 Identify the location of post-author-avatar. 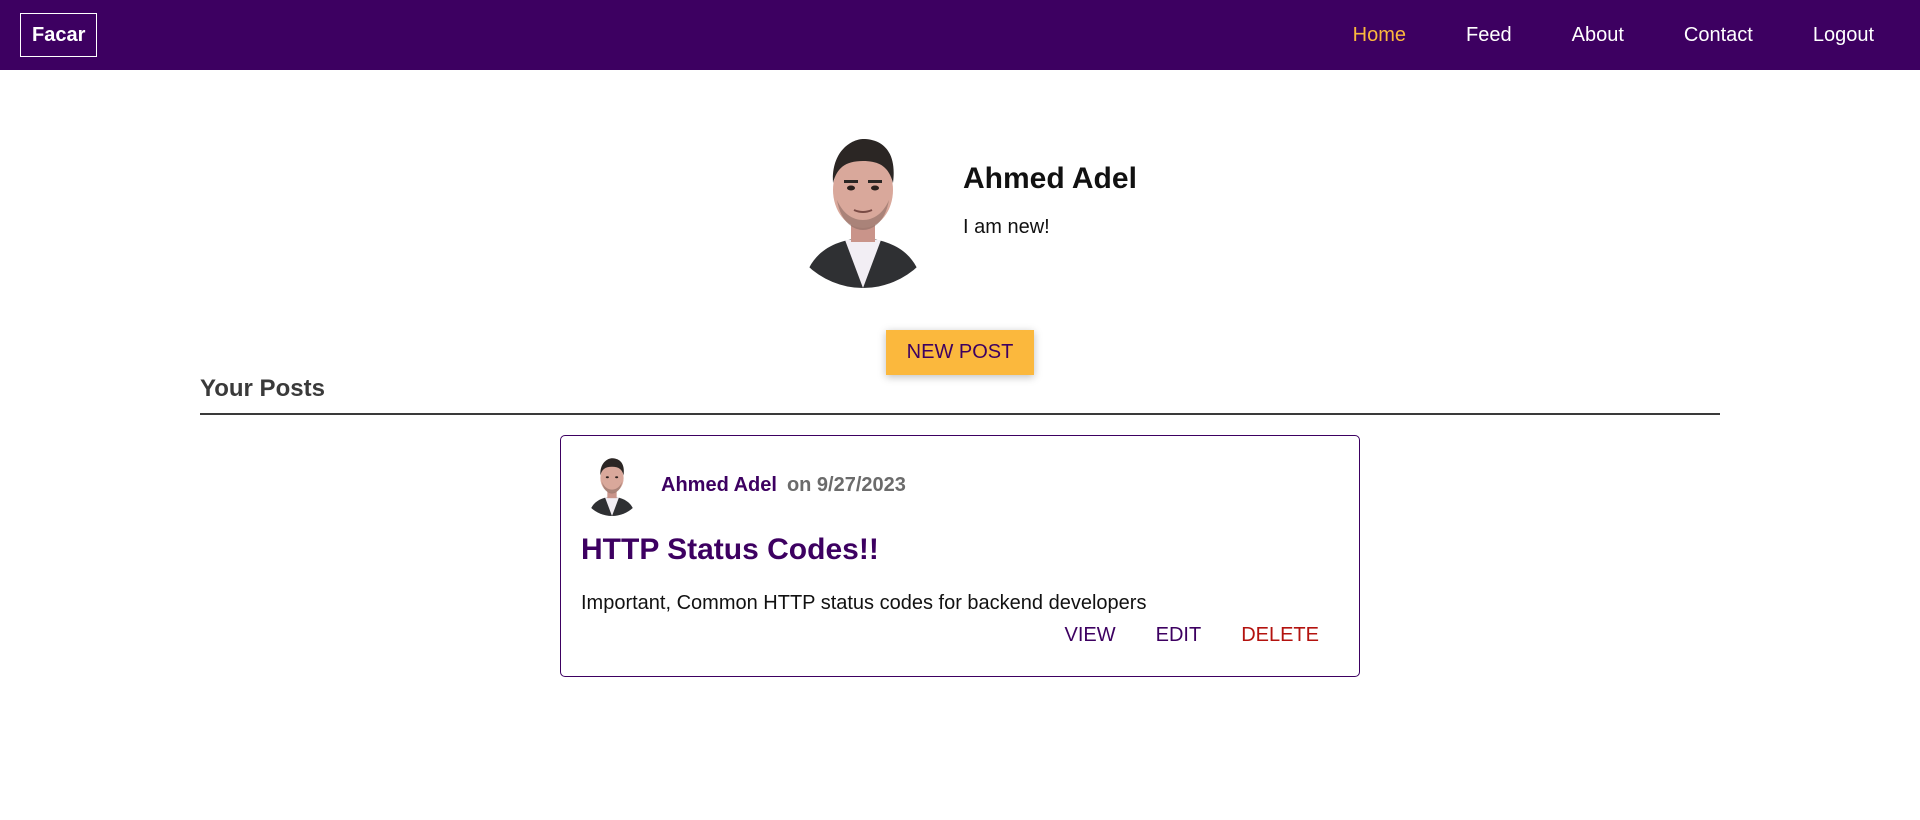
(612, 485).